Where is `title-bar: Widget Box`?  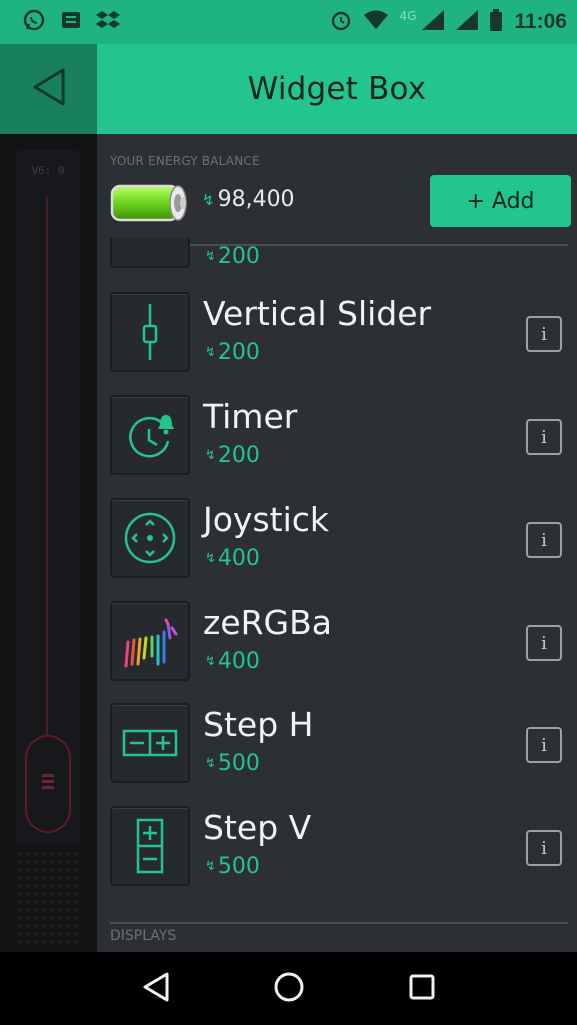 title-bar: Widget Box is located at coordinates (337, 89).